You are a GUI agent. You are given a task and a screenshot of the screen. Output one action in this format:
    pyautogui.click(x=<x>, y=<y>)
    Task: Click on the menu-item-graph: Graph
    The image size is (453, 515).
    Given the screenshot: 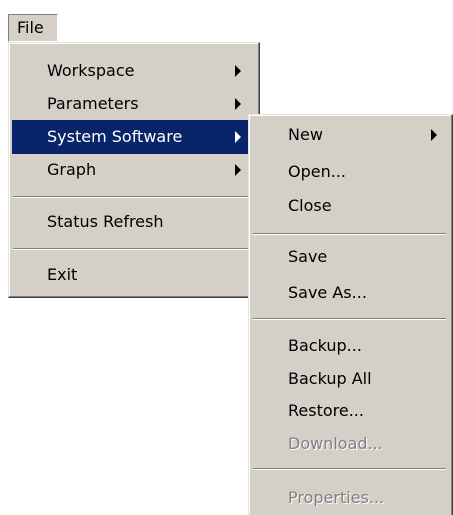 What is the action you would take?
    pyautogui.click(x=133, y=170)
    